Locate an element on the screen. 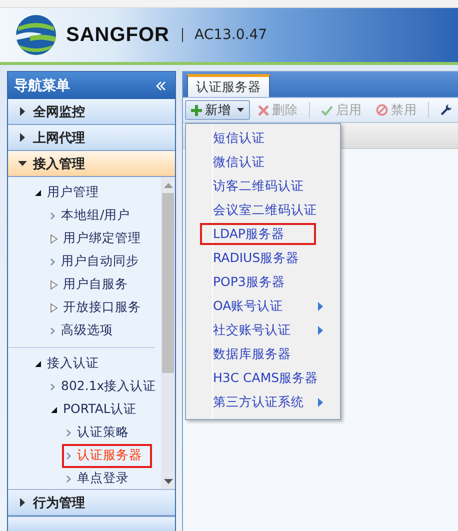 This screenshot has height=531, width=458. menu-item: 微信认证 is located at coordinates (265, 162).